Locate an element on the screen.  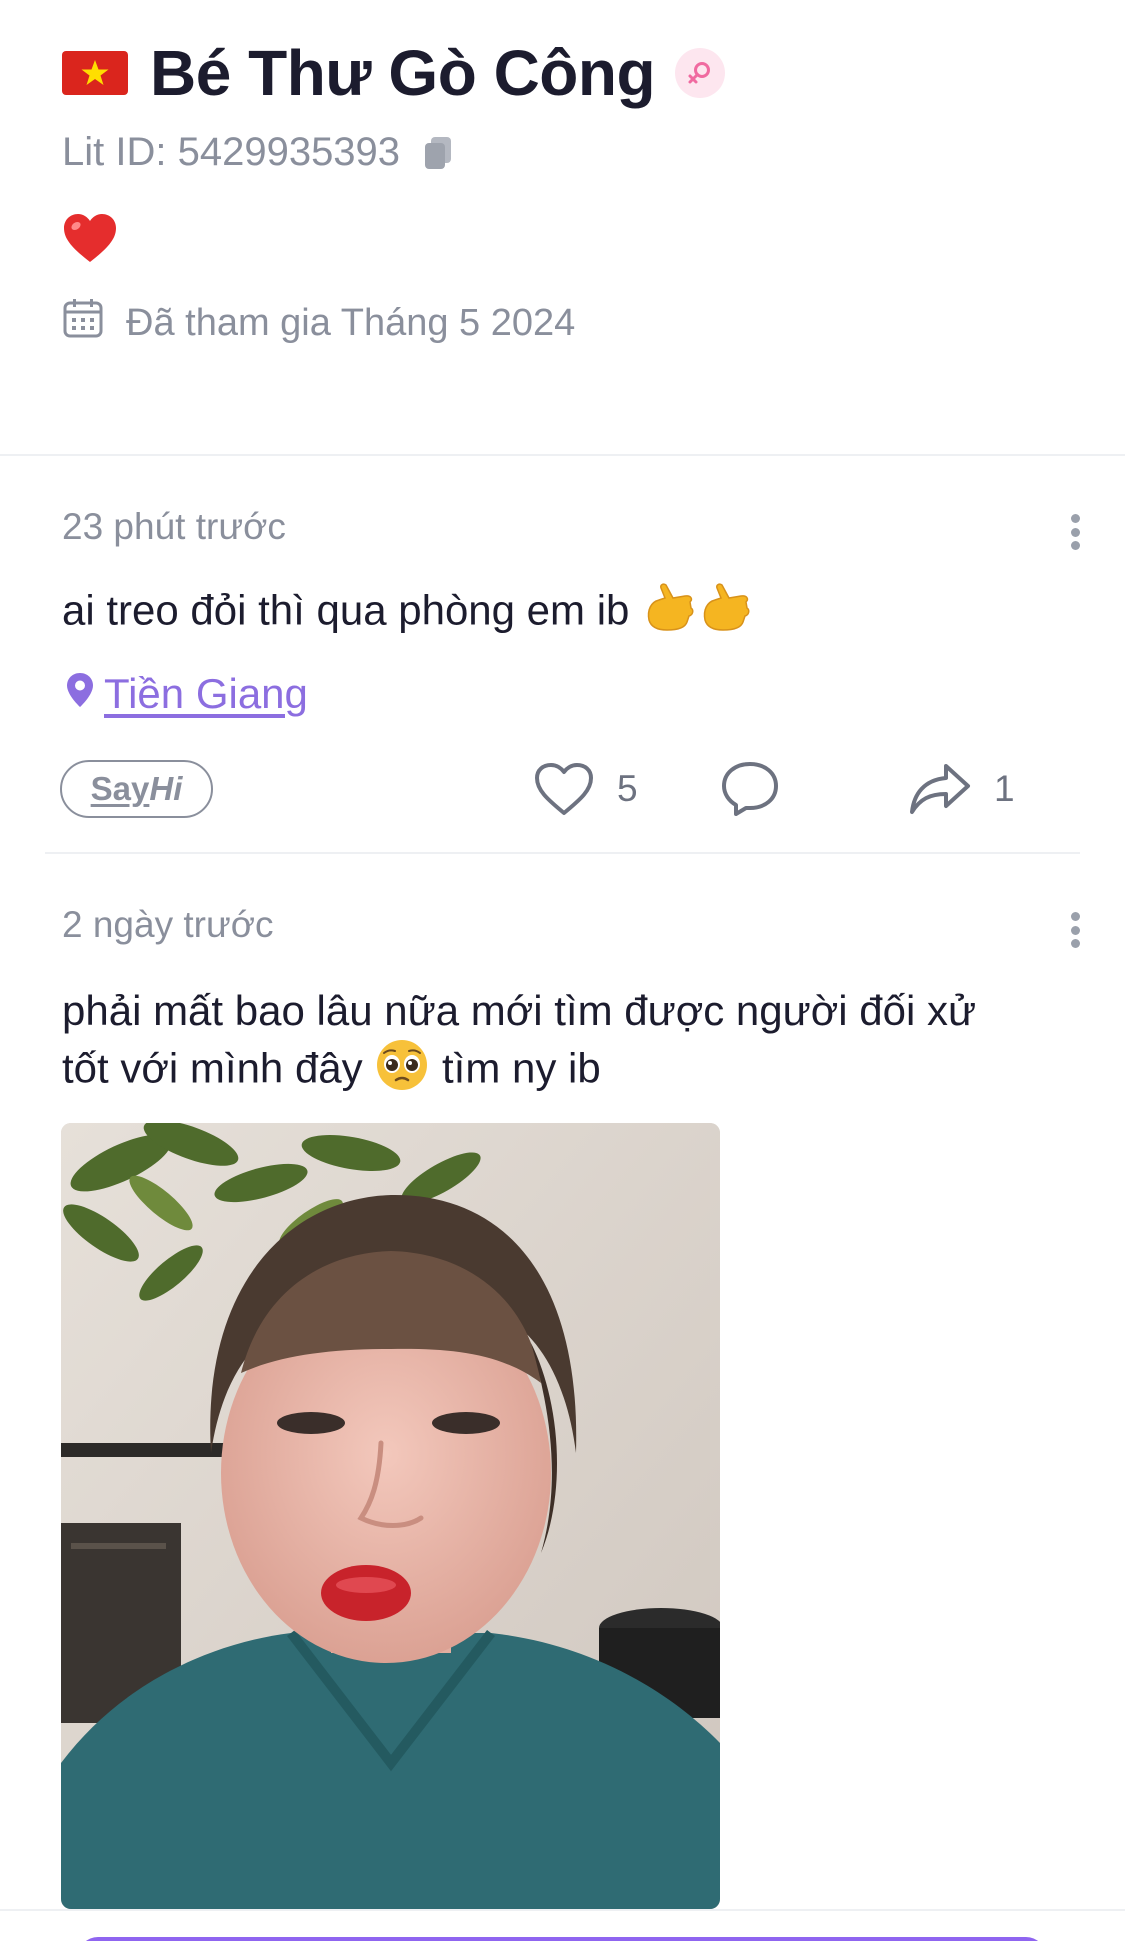
comment-icon is located at coordinates (750, 789).